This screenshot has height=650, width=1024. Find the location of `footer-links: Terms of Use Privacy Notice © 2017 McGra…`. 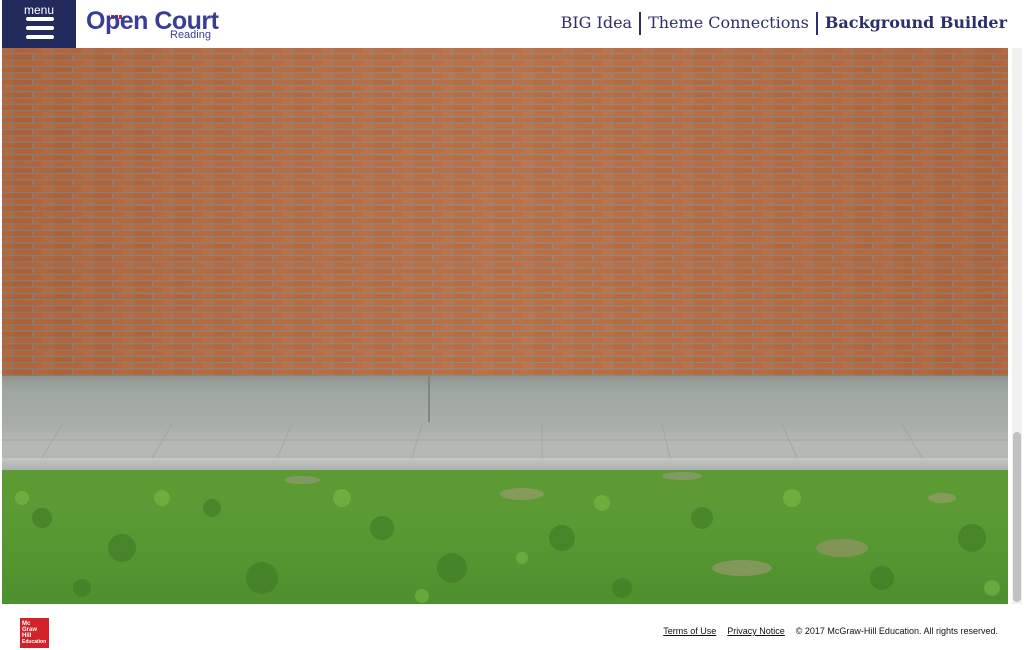

footer-links: Terms of Use Privacy Notice © 2017 McGra… is located at coordinates (830, 631).